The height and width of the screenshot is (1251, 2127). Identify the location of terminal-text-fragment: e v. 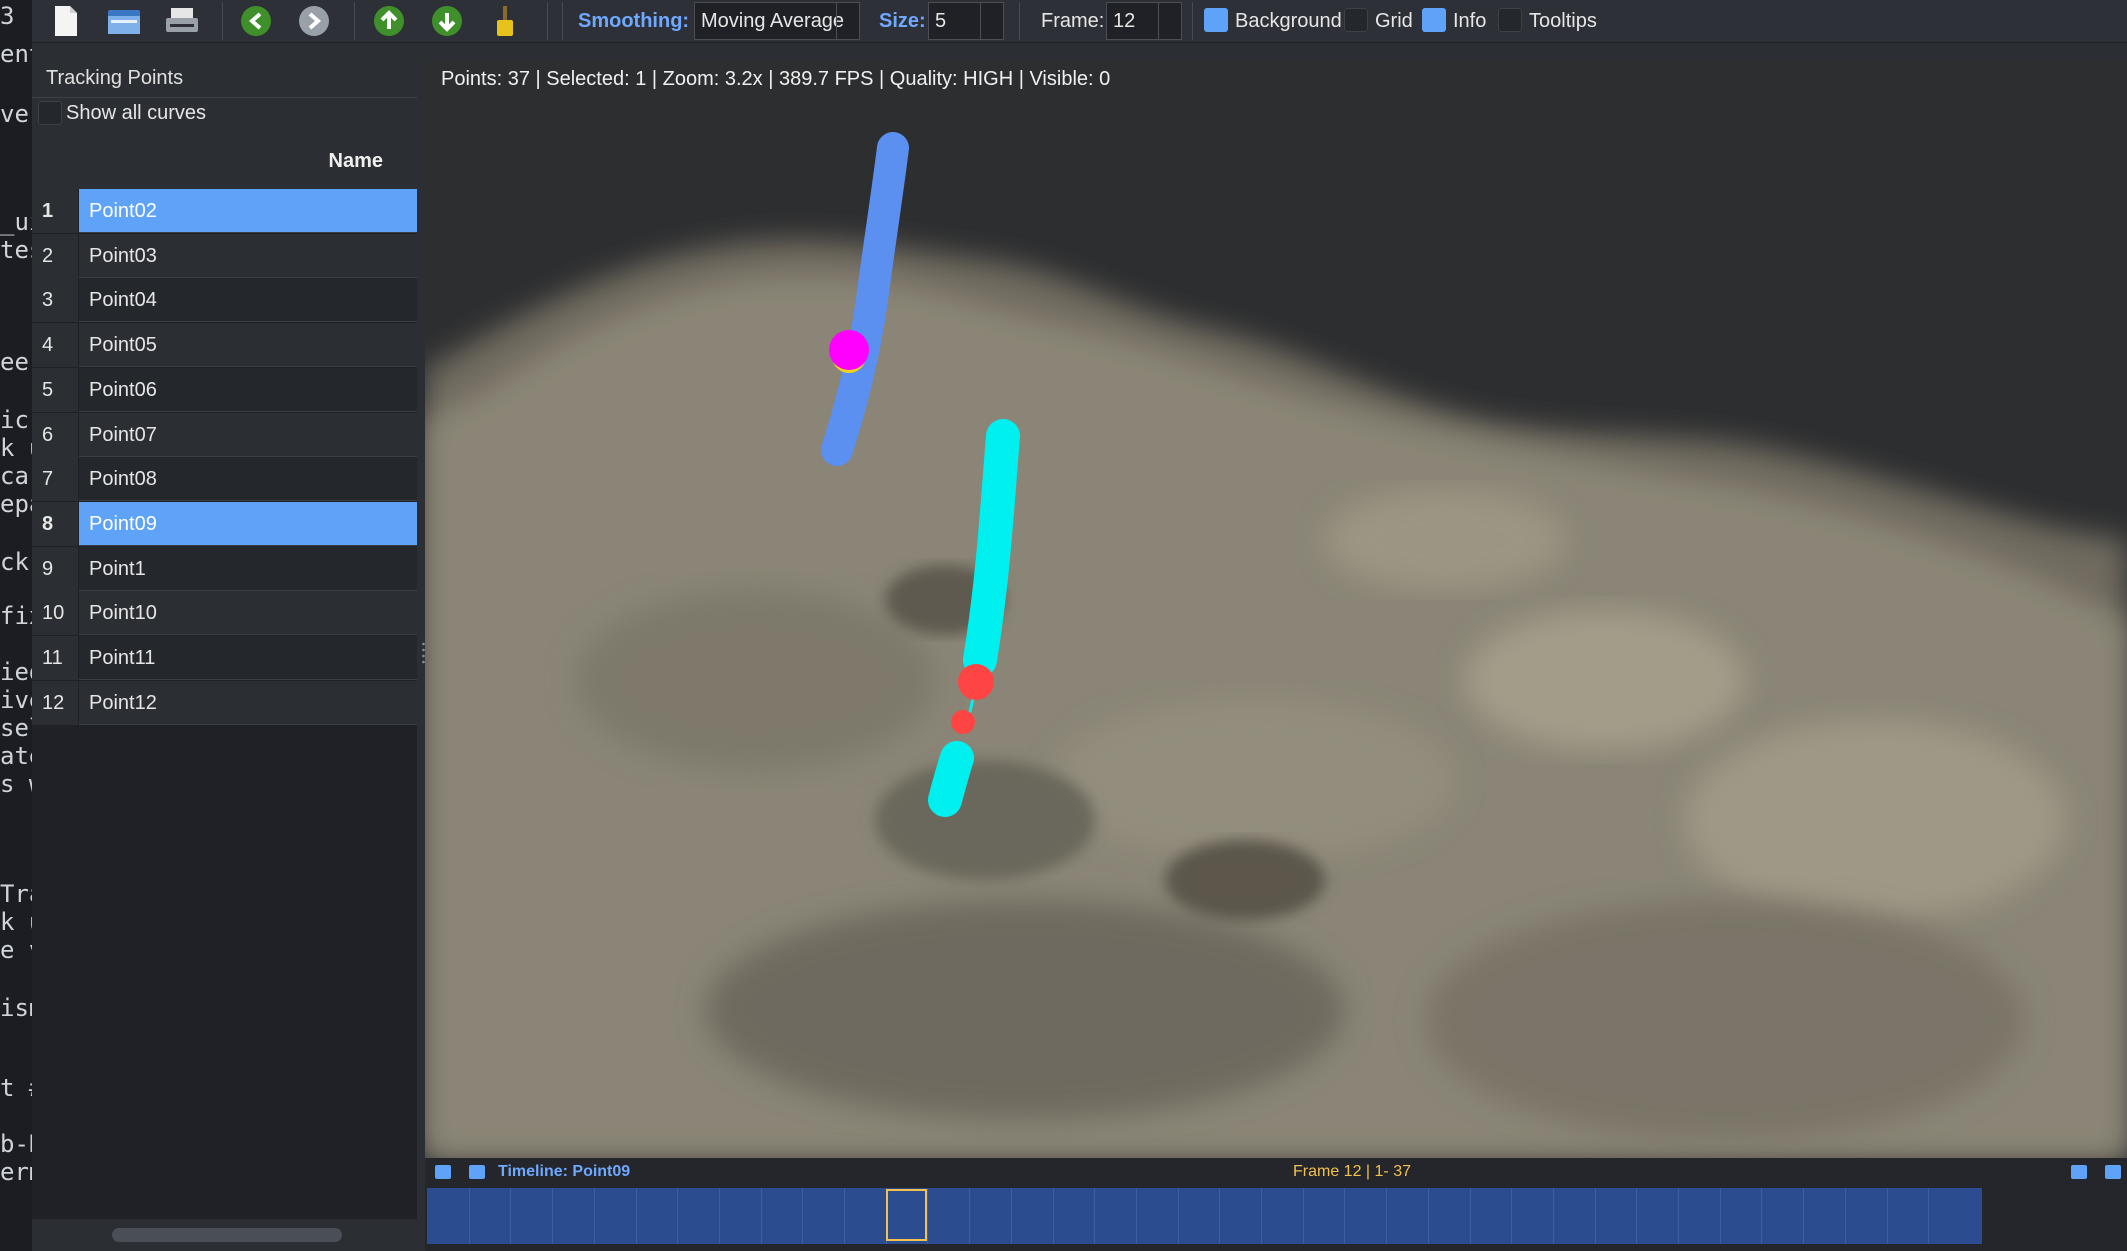
(16, 950).